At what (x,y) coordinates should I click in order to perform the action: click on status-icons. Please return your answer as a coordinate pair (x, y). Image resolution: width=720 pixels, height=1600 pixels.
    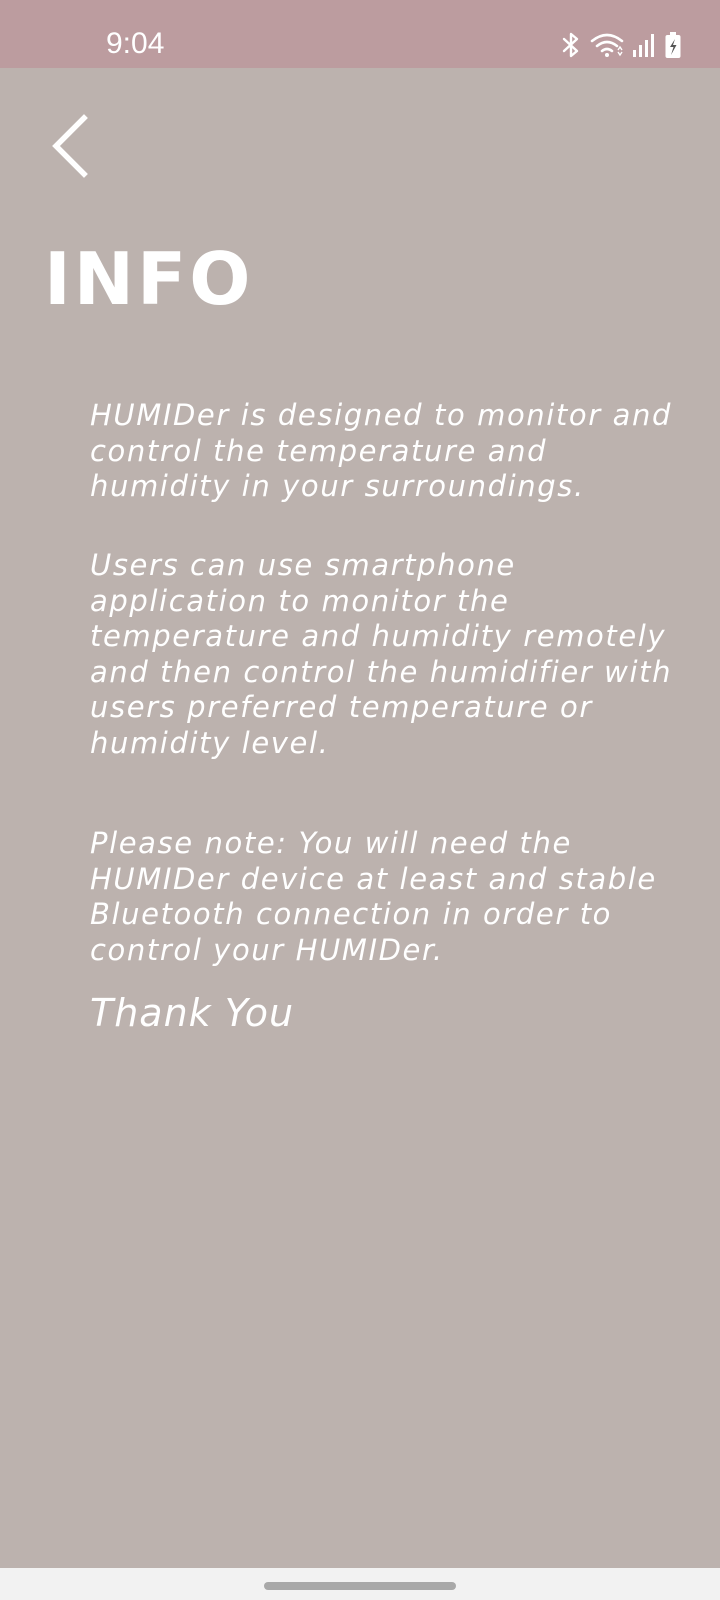
    Looking at the image, I should click on (621, 45).